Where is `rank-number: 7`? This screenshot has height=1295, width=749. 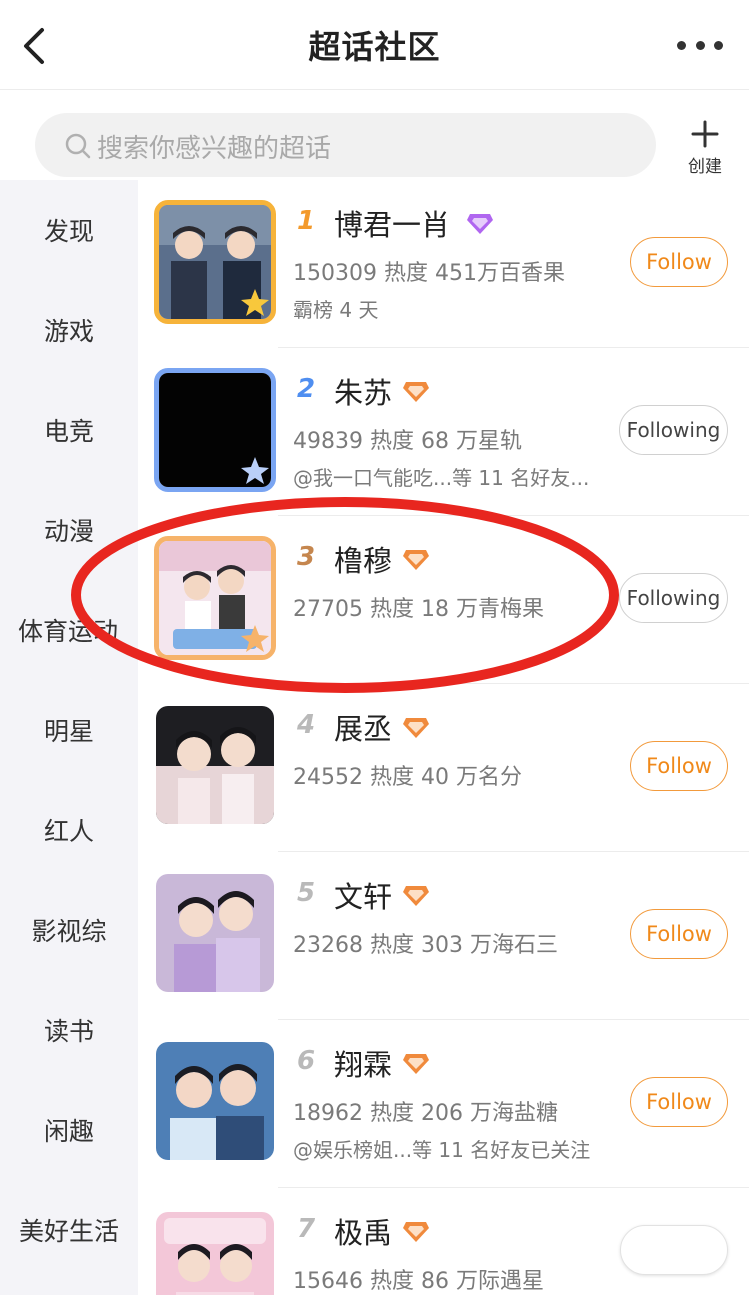 rank-number: 7 is located at coordinates (306, 1229).